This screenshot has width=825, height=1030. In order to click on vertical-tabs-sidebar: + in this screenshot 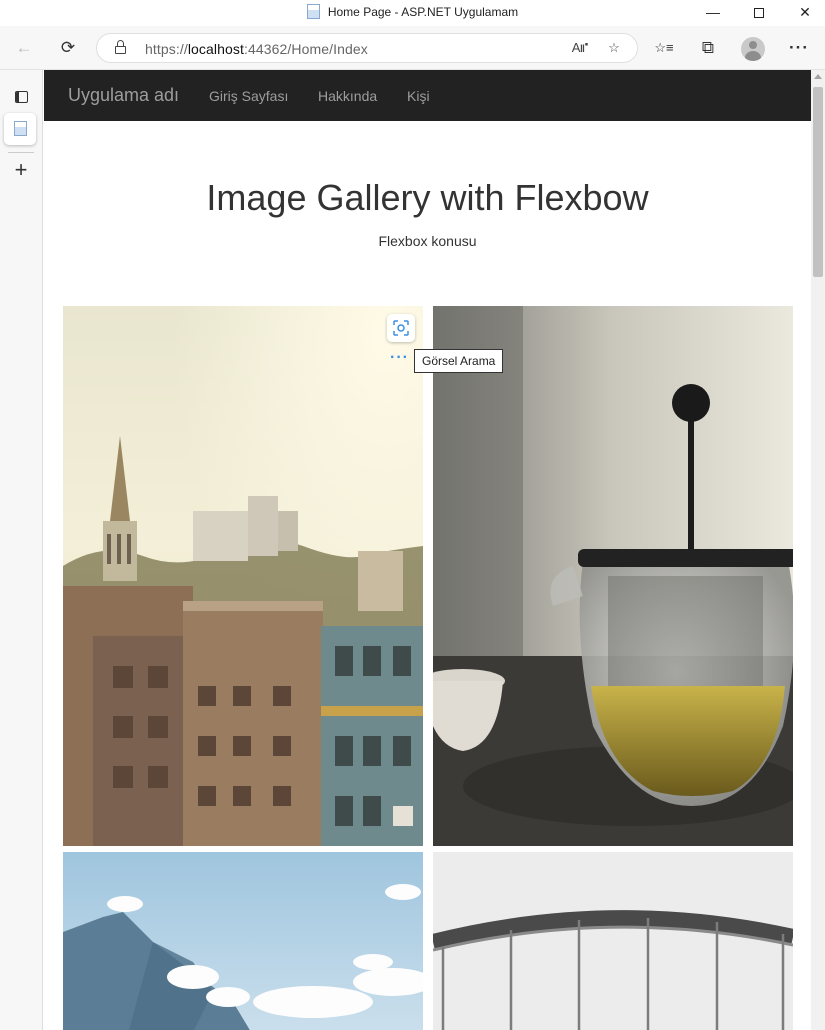, I will do `click(21, 550)`.